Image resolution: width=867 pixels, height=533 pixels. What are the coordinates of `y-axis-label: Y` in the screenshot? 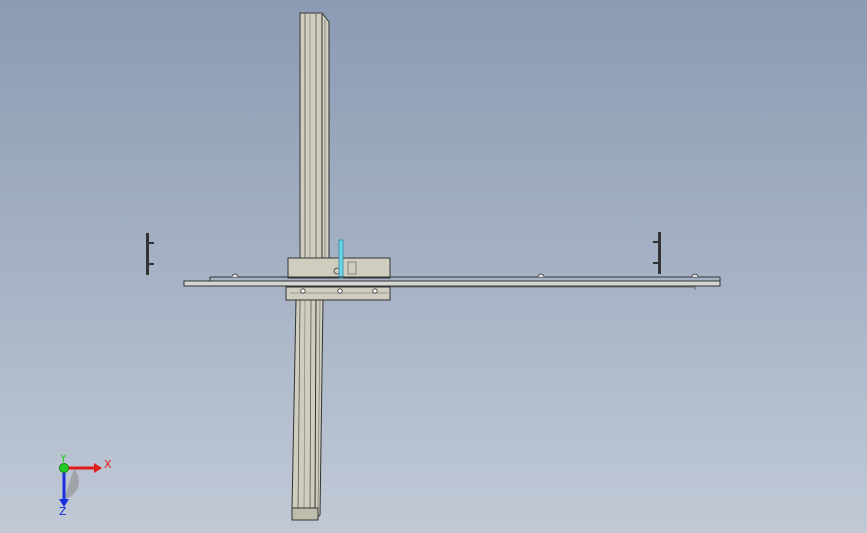 It's located at (63, 460).